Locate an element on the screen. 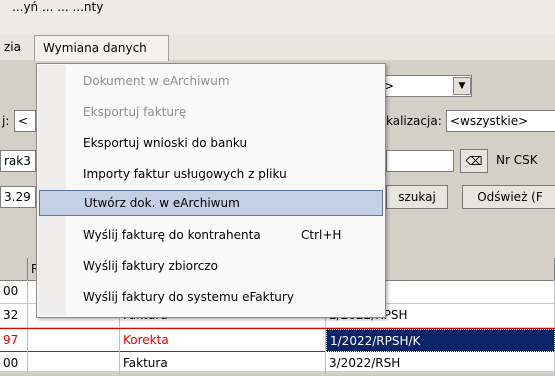 This screenshot has width=555, height=376. filter-combo-left: < is located at coordinates (25, 121).